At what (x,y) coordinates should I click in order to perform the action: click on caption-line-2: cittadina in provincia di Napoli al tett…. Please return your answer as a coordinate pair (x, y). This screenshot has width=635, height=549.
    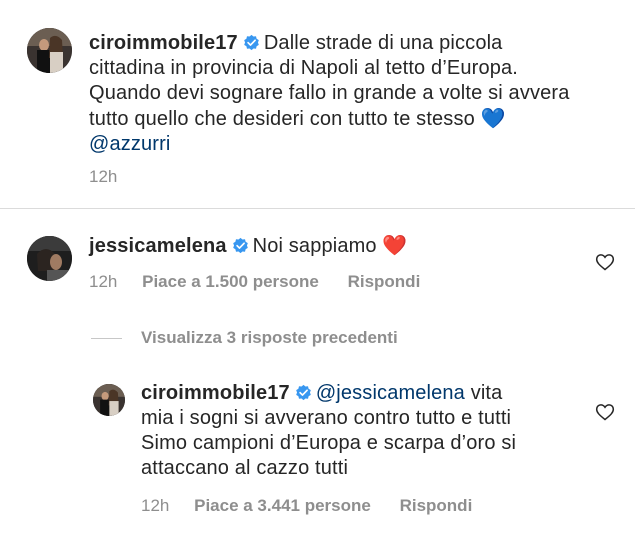
    Looking at the image, I should click on (304, 68).